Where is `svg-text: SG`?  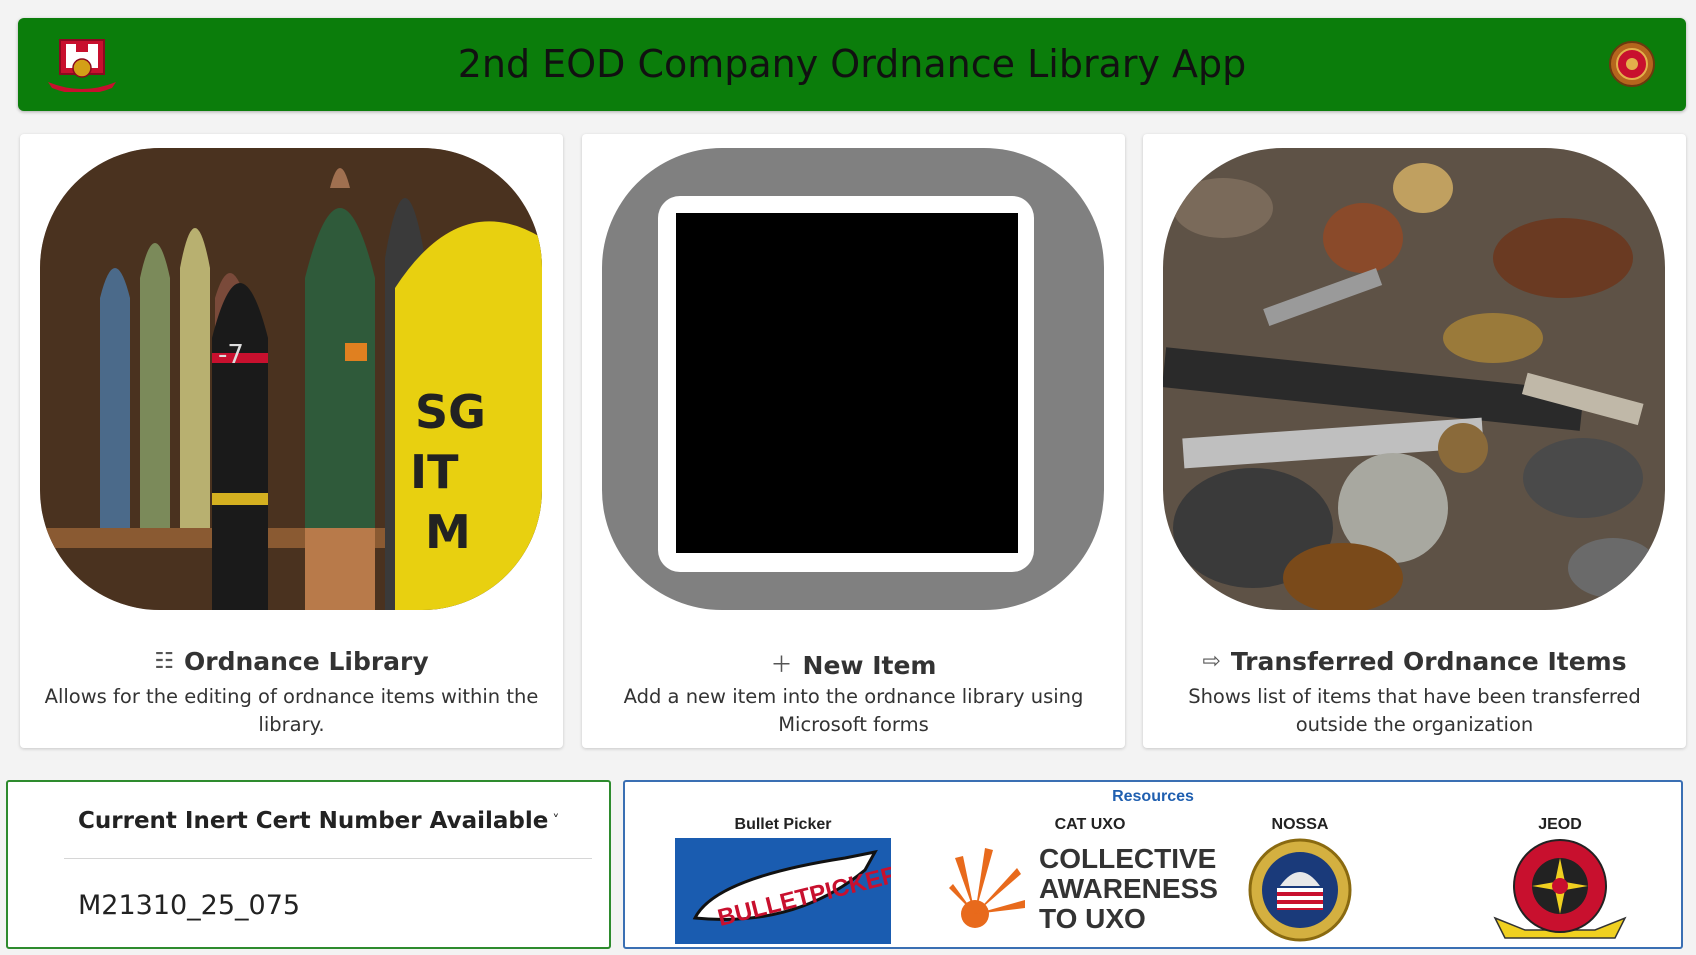
svg-text: SG is located at coordinates (450, 412).